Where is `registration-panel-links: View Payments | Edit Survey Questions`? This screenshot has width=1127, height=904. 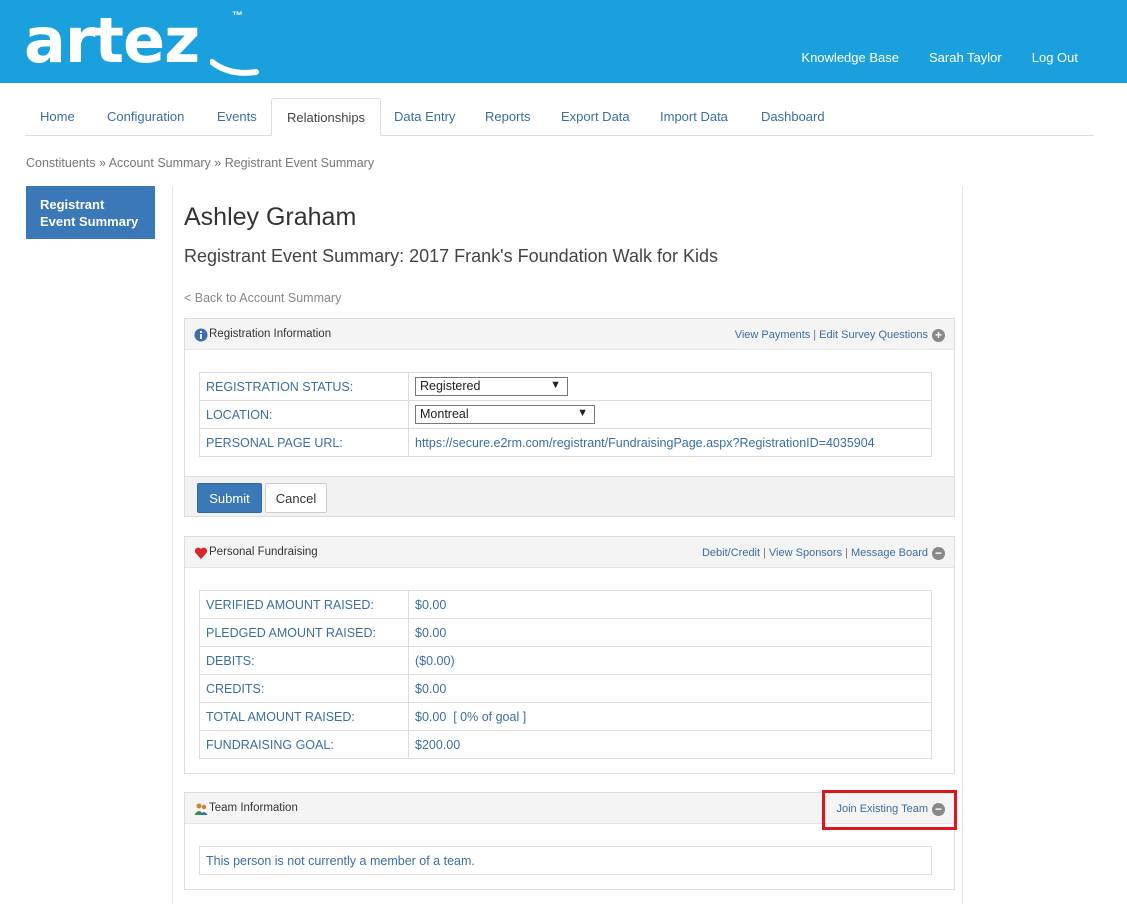
registration-panel-links: View Payments | Edit Survey Questions is located at coordinates (831, 335).